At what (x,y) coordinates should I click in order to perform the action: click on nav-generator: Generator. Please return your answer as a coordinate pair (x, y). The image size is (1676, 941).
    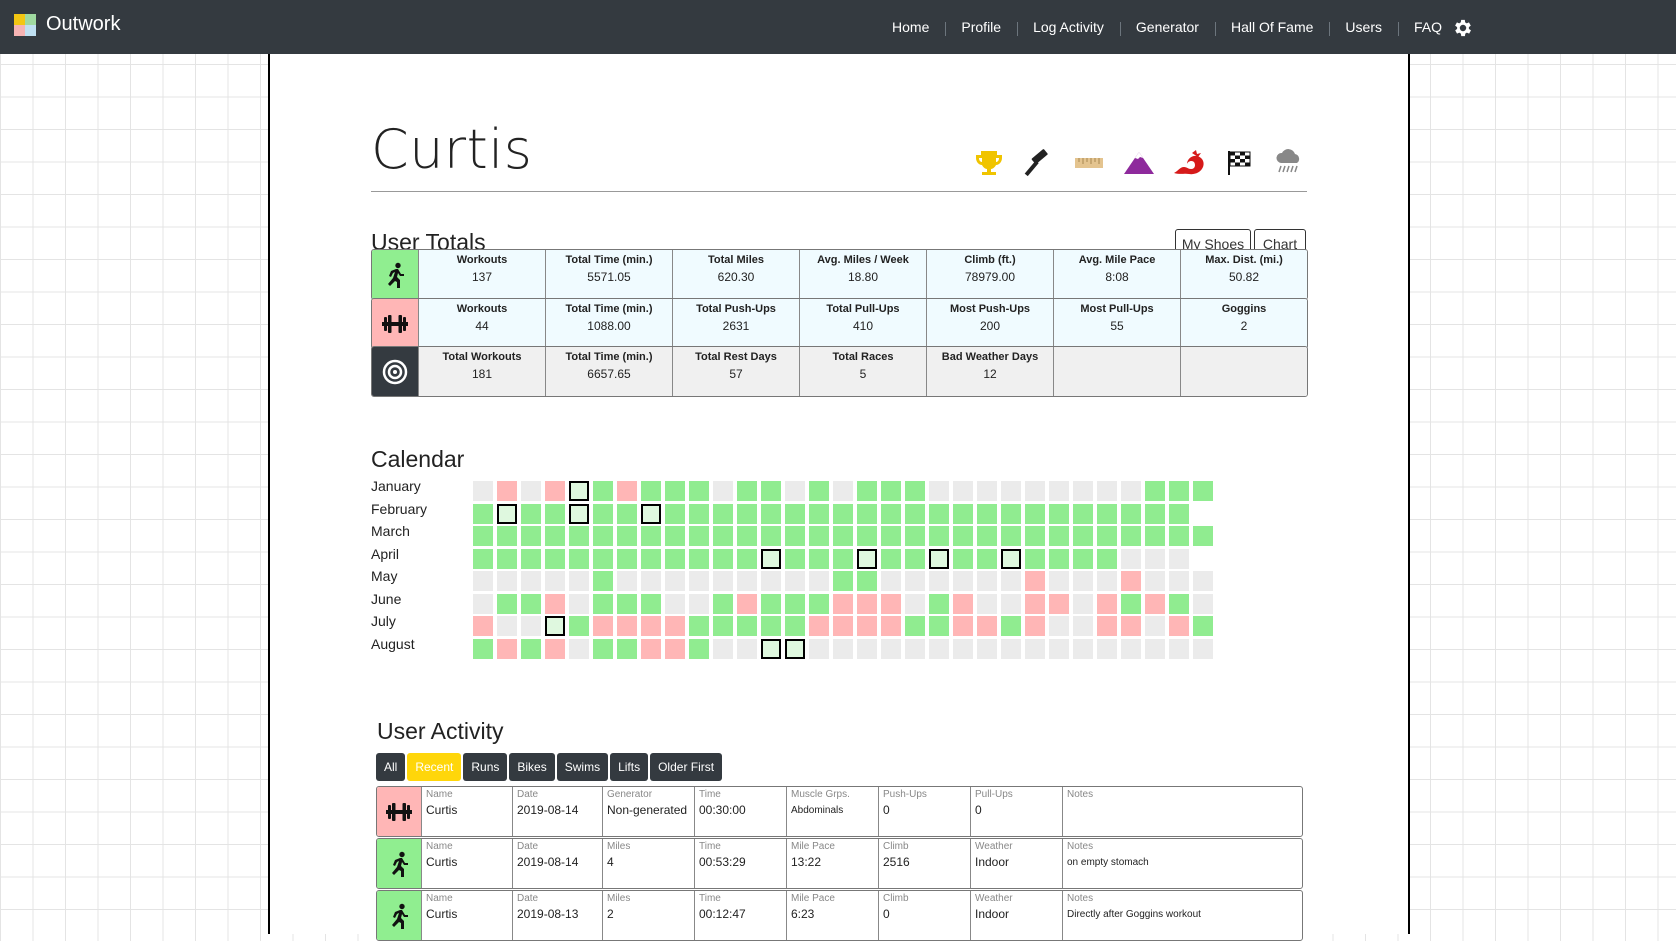
    Looking at the image, I should click on (1167, 27).